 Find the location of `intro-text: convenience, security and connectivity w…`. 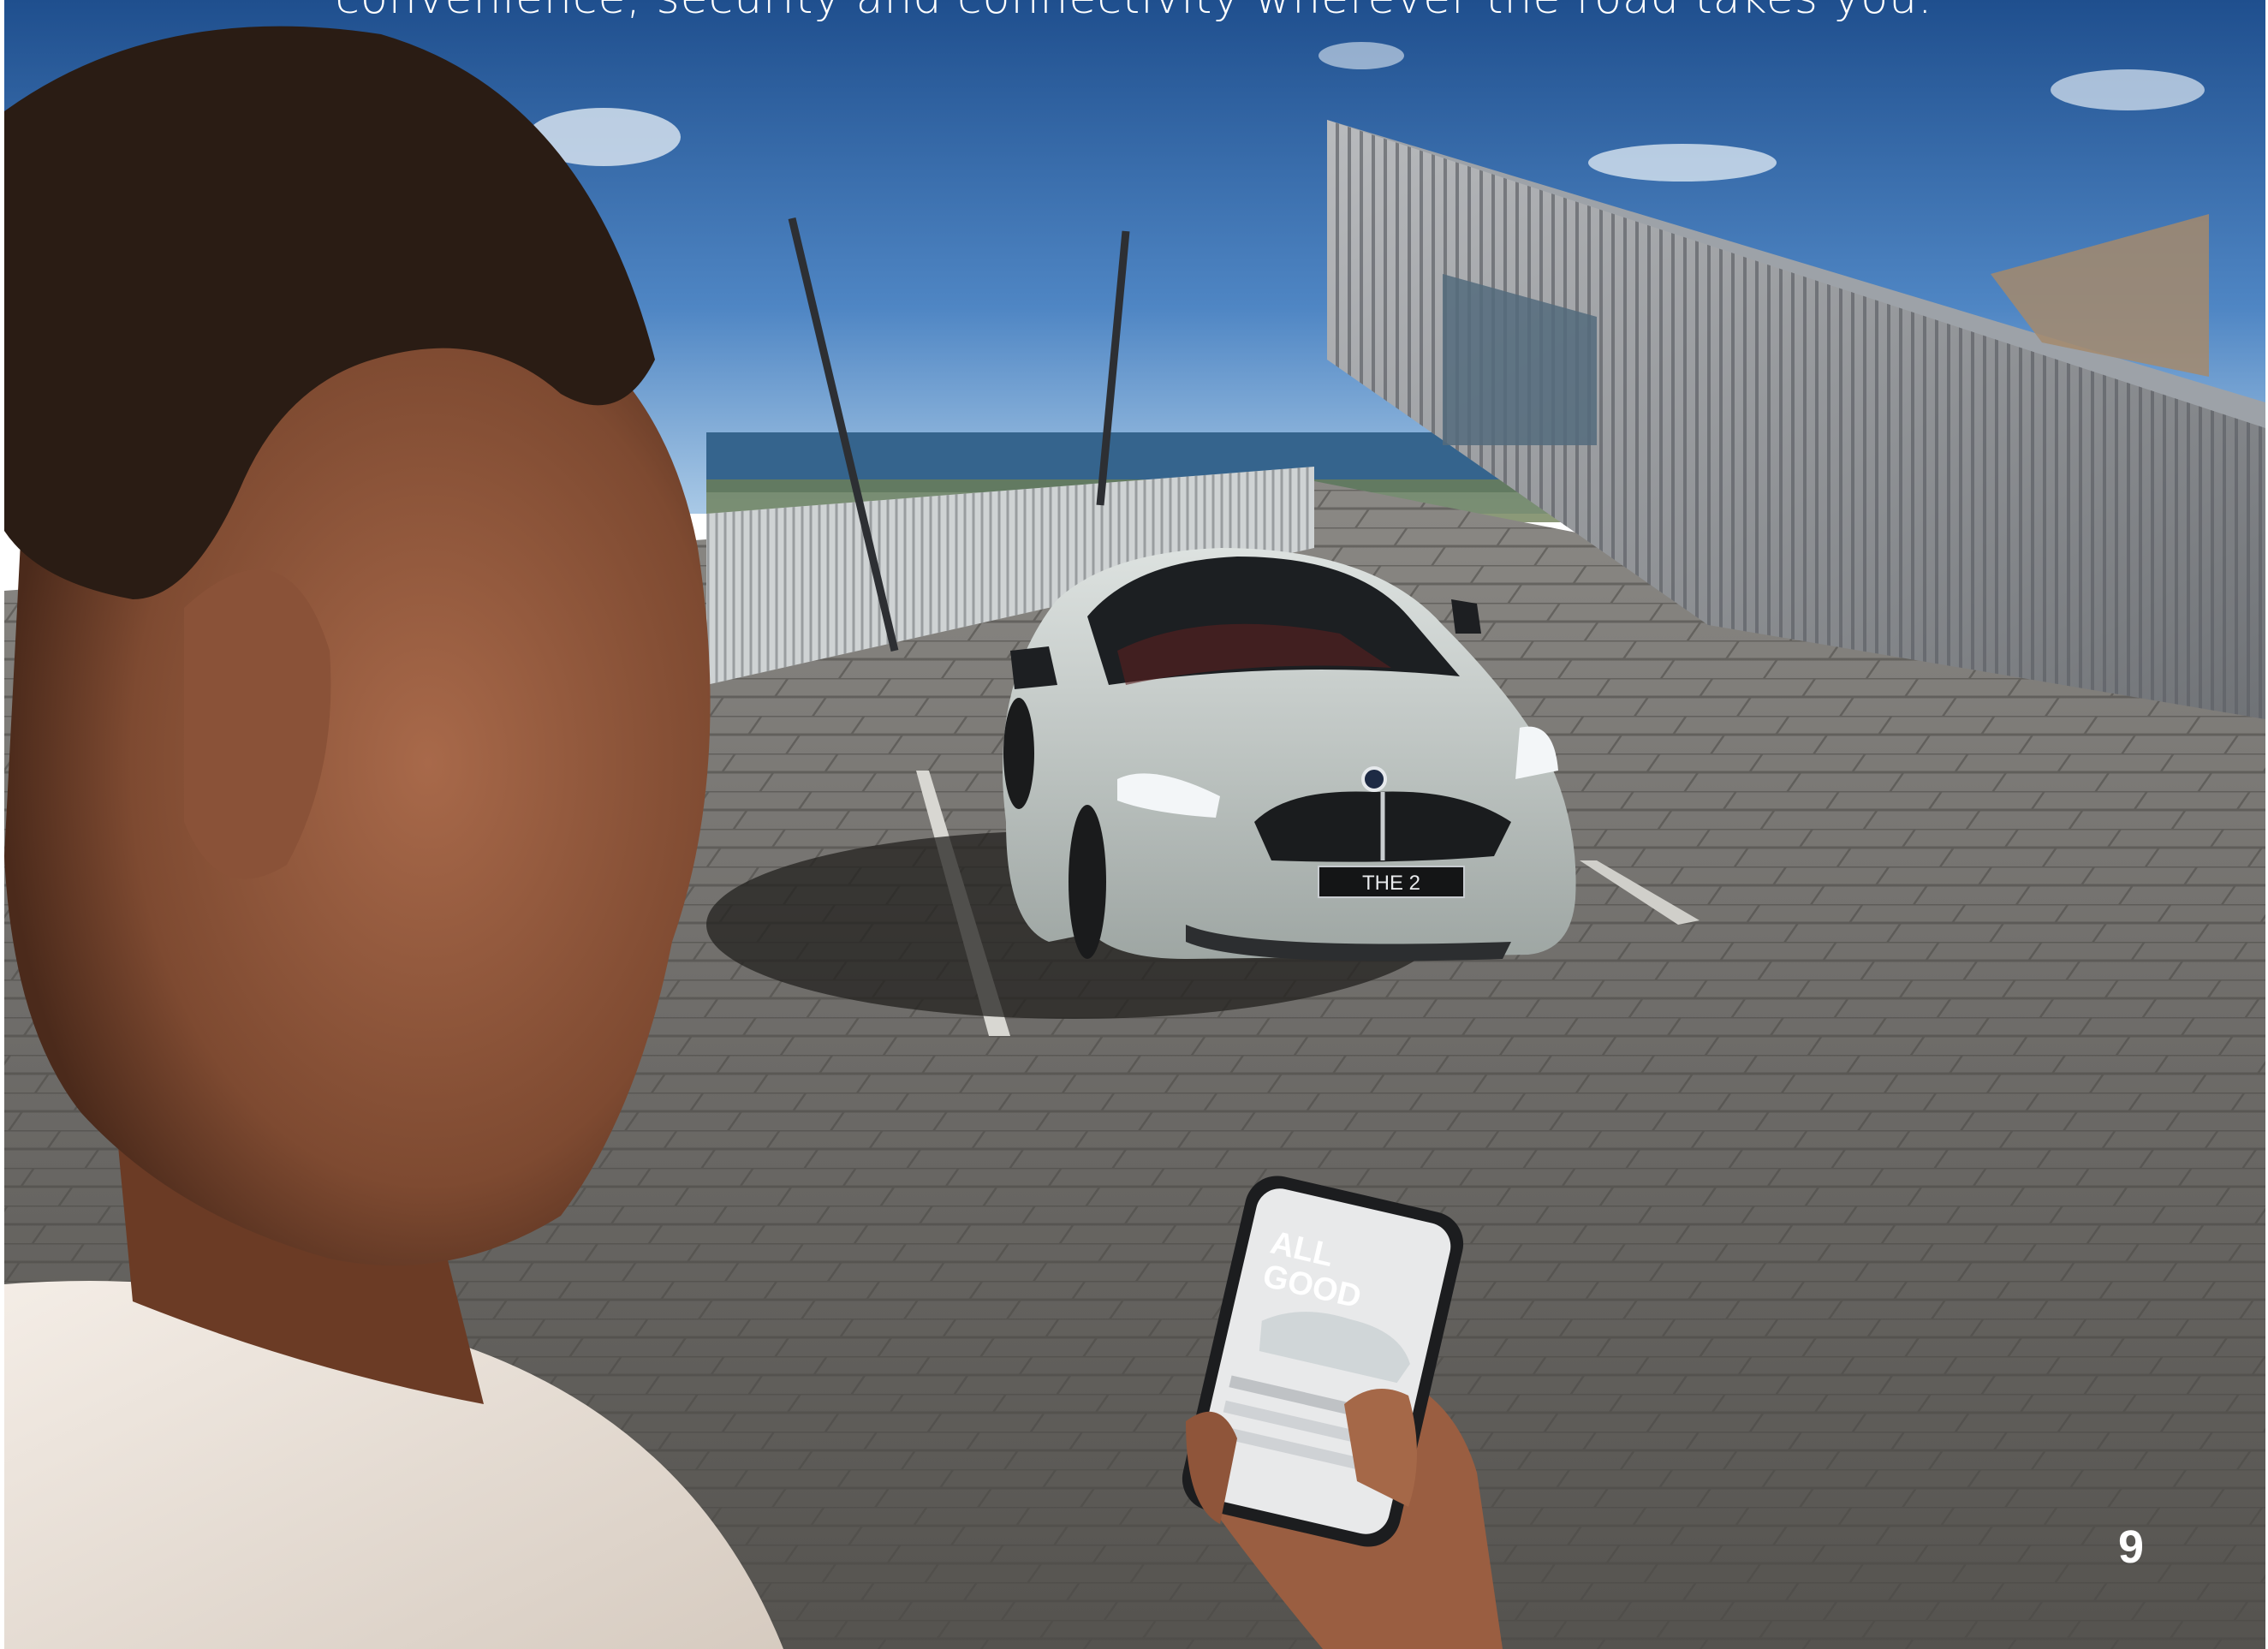

intro-text: convenience, security and connectivity w… is located at coordinates (1134, 12).